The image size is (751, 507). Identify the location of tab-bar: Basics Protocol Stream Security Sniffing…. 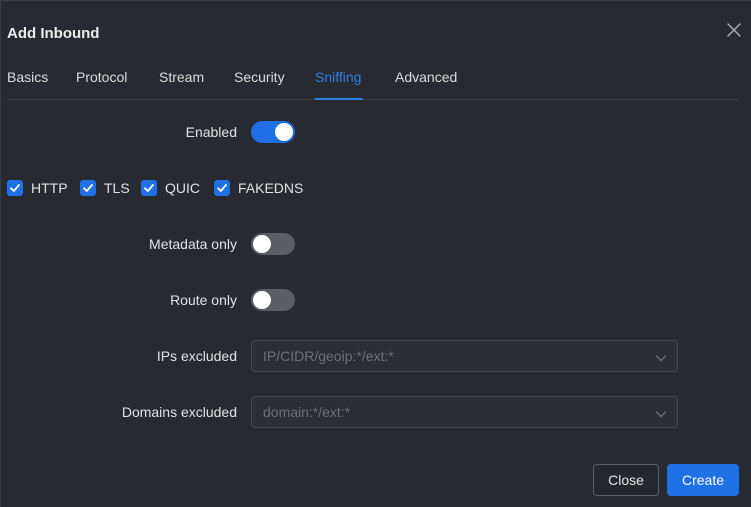
(373, 79).